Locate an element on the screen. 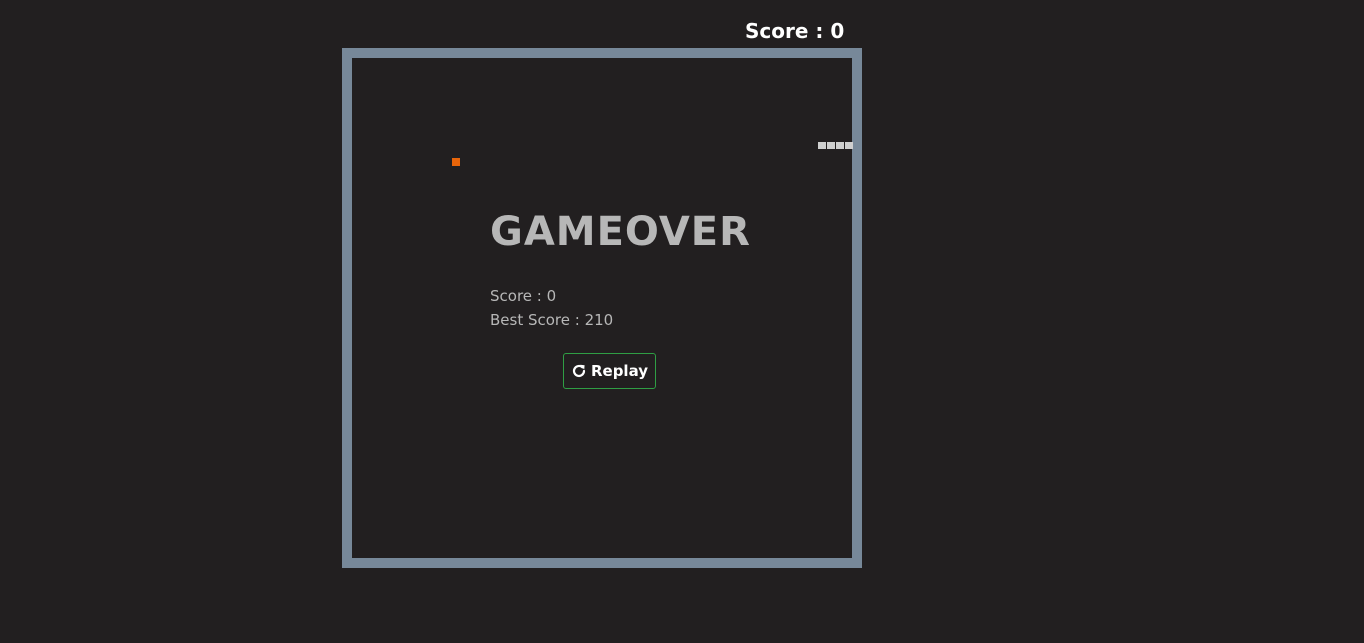  redo-icon is located at coordinates (579, 371).